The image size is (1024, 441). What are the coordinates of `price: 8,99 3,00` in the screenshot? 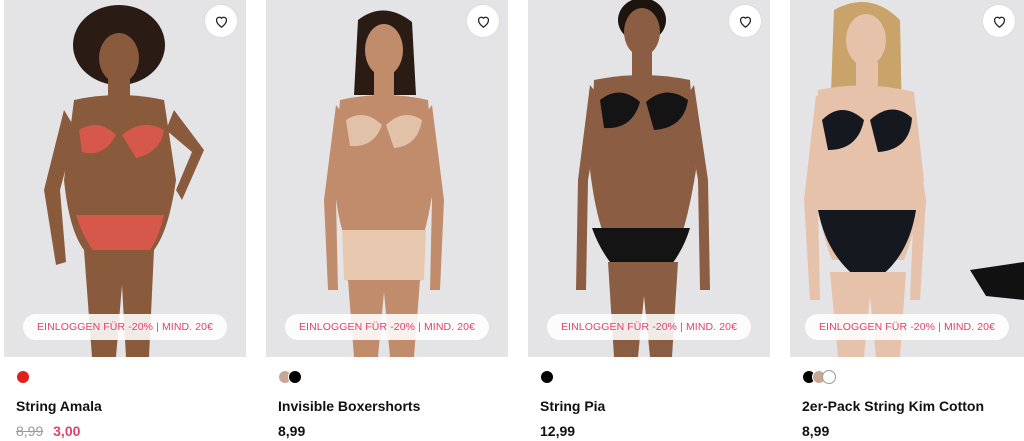 It's located at (48, 431).